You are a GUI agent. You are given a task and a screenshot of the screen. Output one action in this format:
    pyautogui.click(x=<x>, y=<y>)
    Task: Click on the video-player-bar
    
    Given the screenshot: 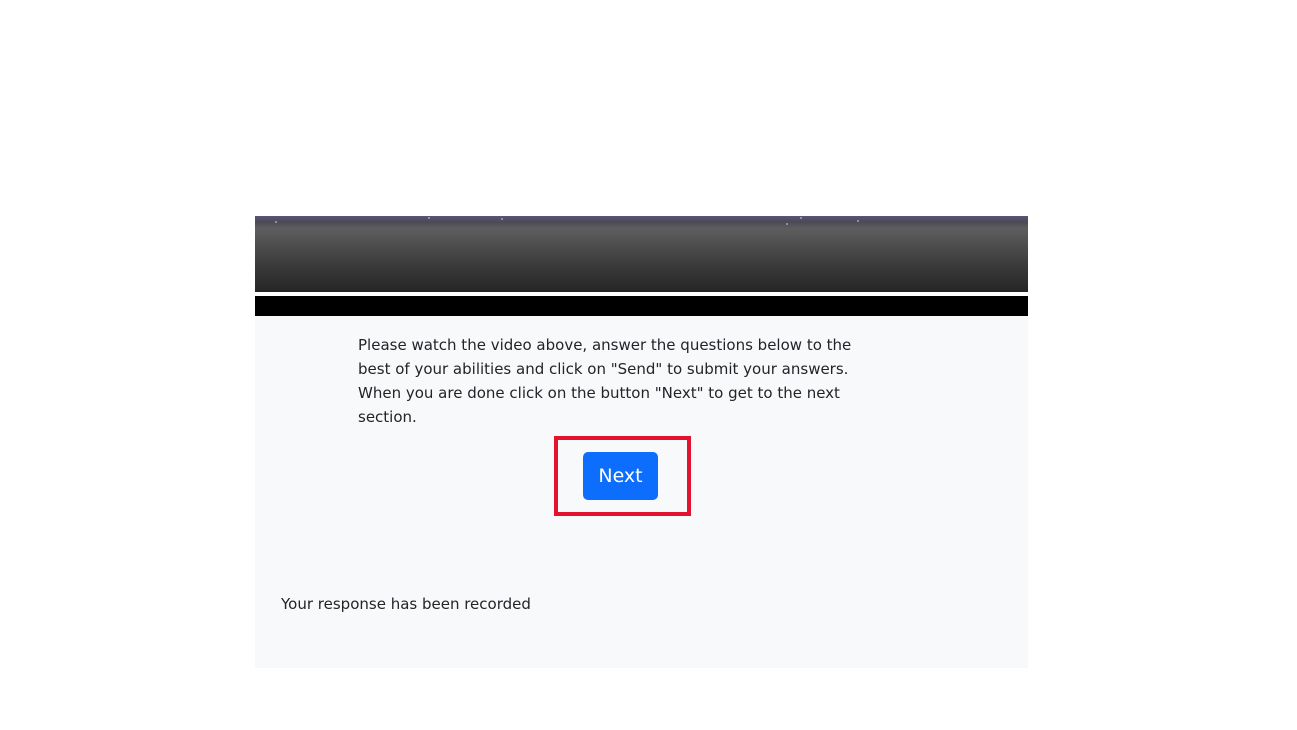 What is the action you would take?
    pyautogui.click(x=641, y=306)
    